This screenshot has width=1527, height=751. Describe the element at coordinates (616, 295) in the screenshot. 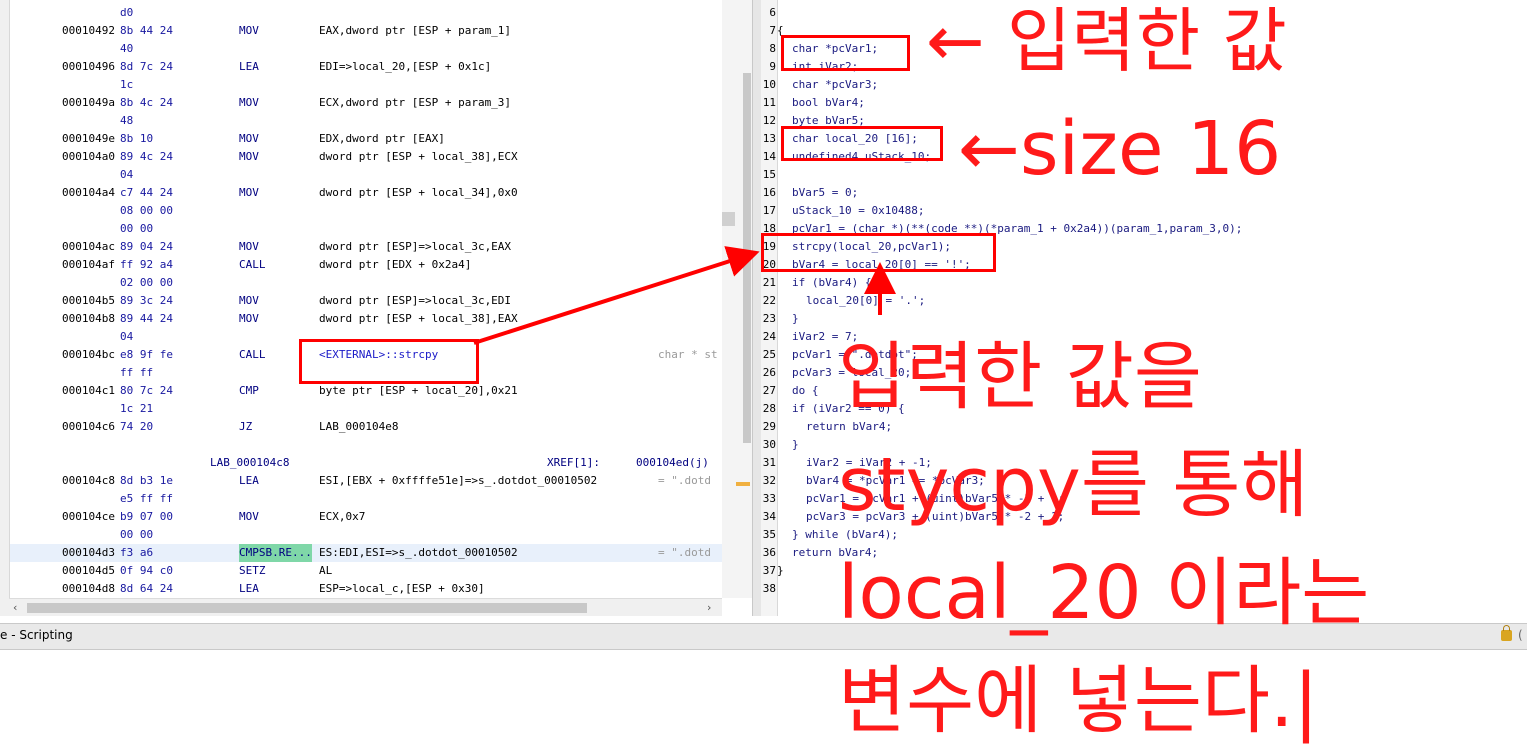

I see `arrow-strcpy-to-decomp` at that location.